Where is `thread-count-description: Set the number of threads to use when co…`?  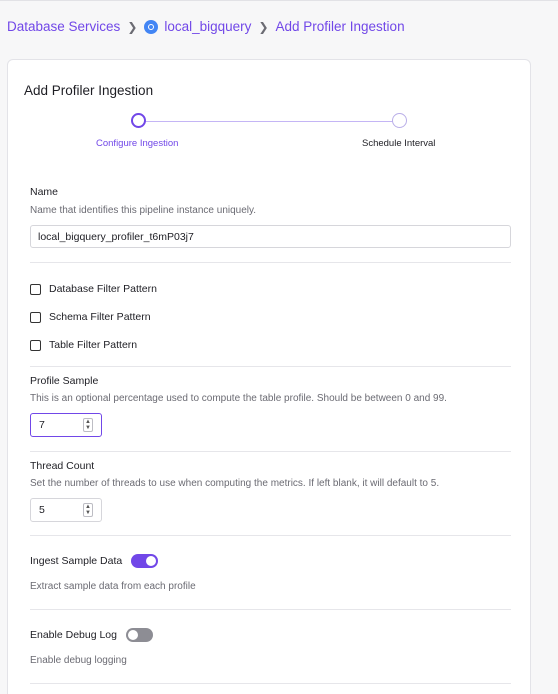
thread-count-description: Set the number of threads to use when co… is located at coordinates (235, 483).